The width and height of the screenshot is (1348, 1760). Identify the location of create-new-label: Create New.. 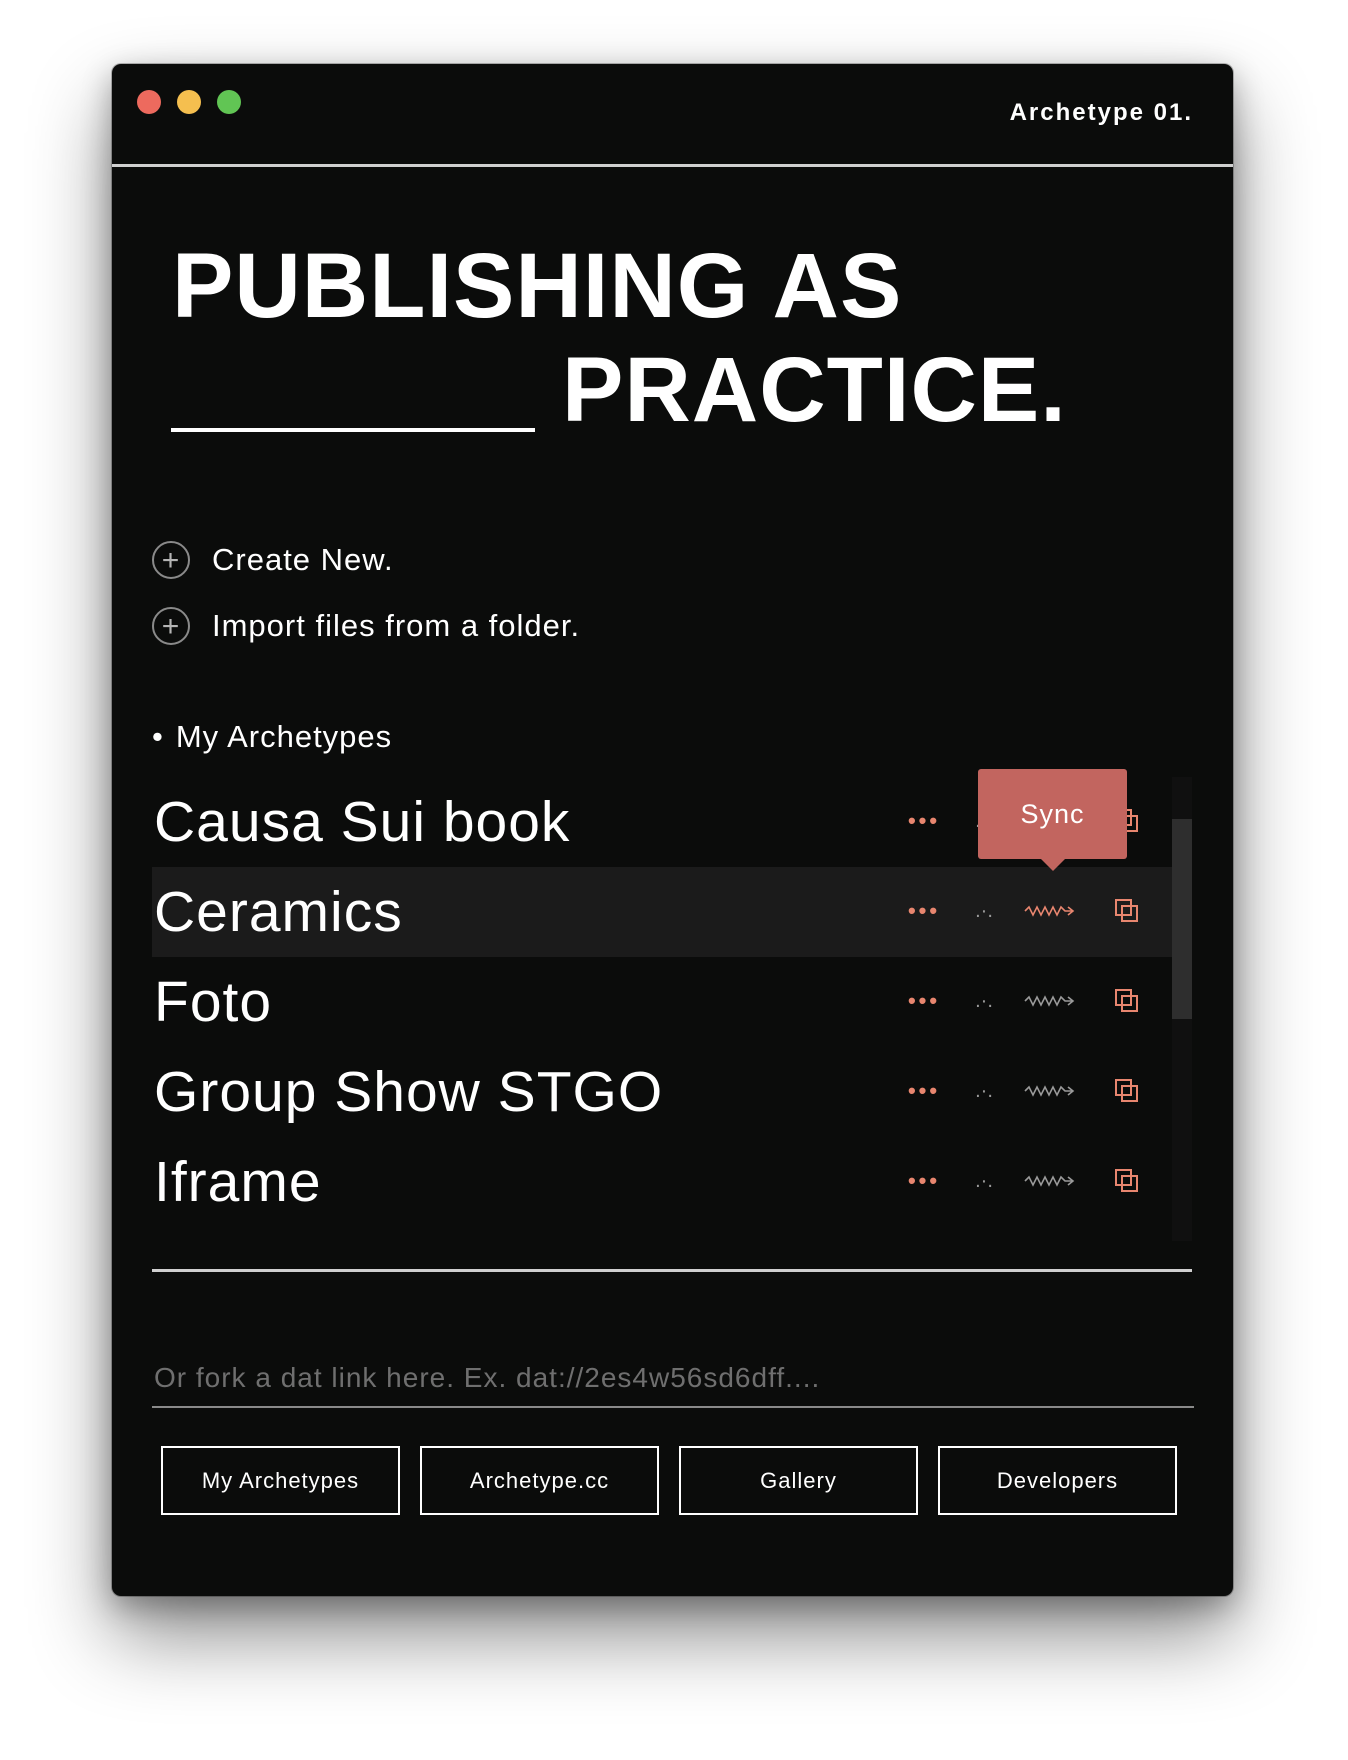
(303, 559).